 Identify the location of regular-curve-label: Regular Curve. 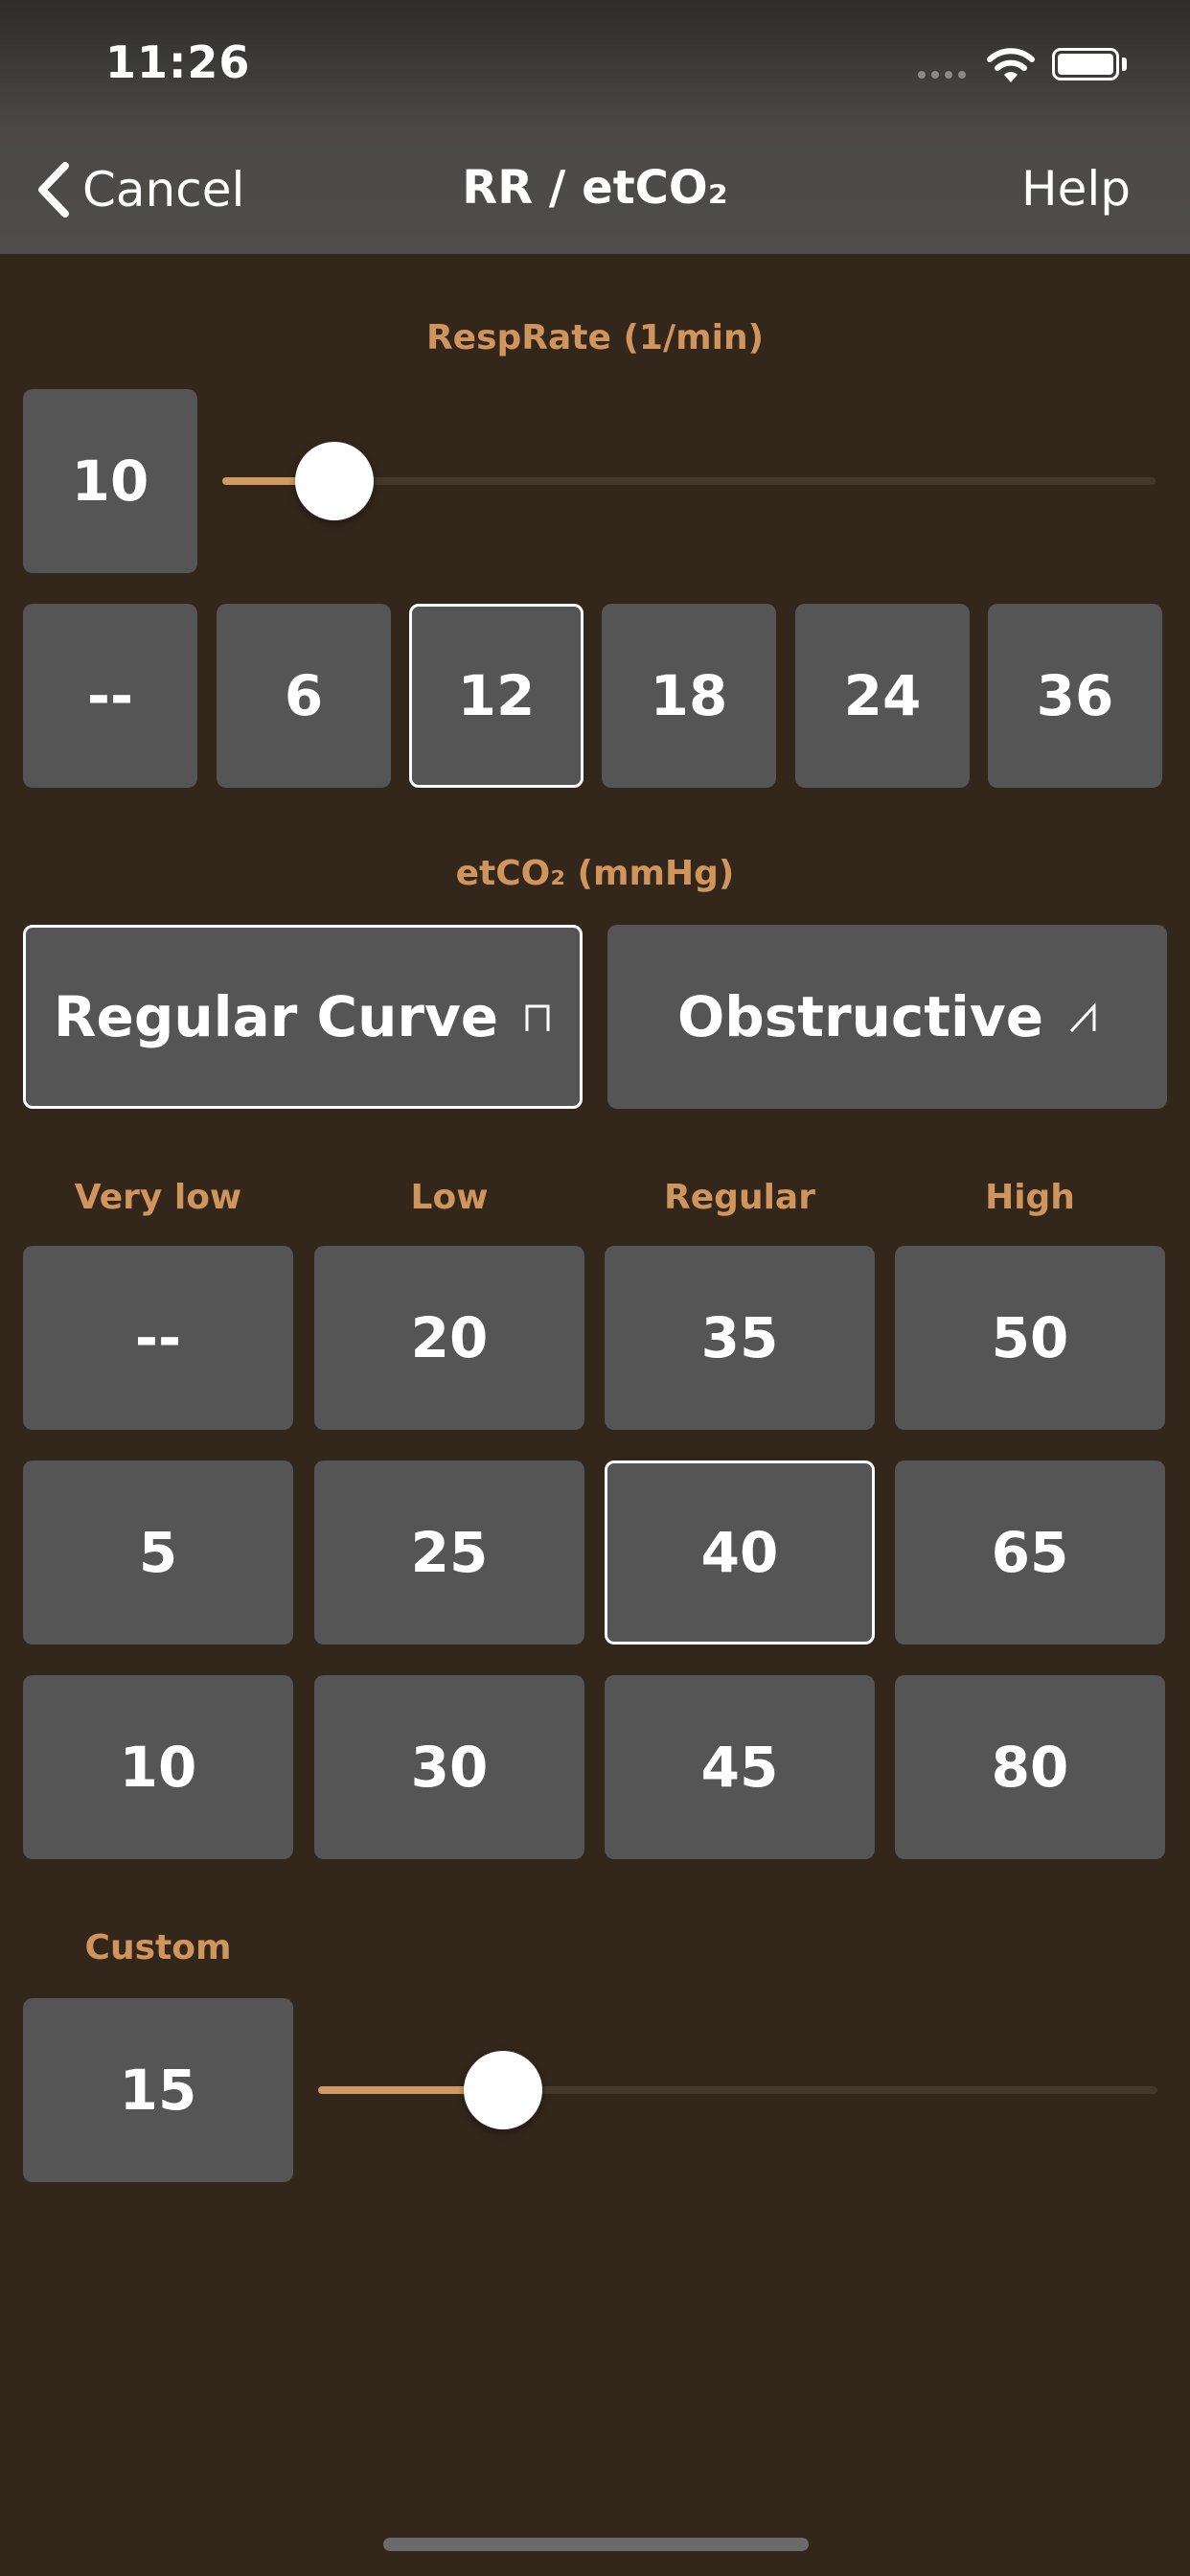
(276, 1016).